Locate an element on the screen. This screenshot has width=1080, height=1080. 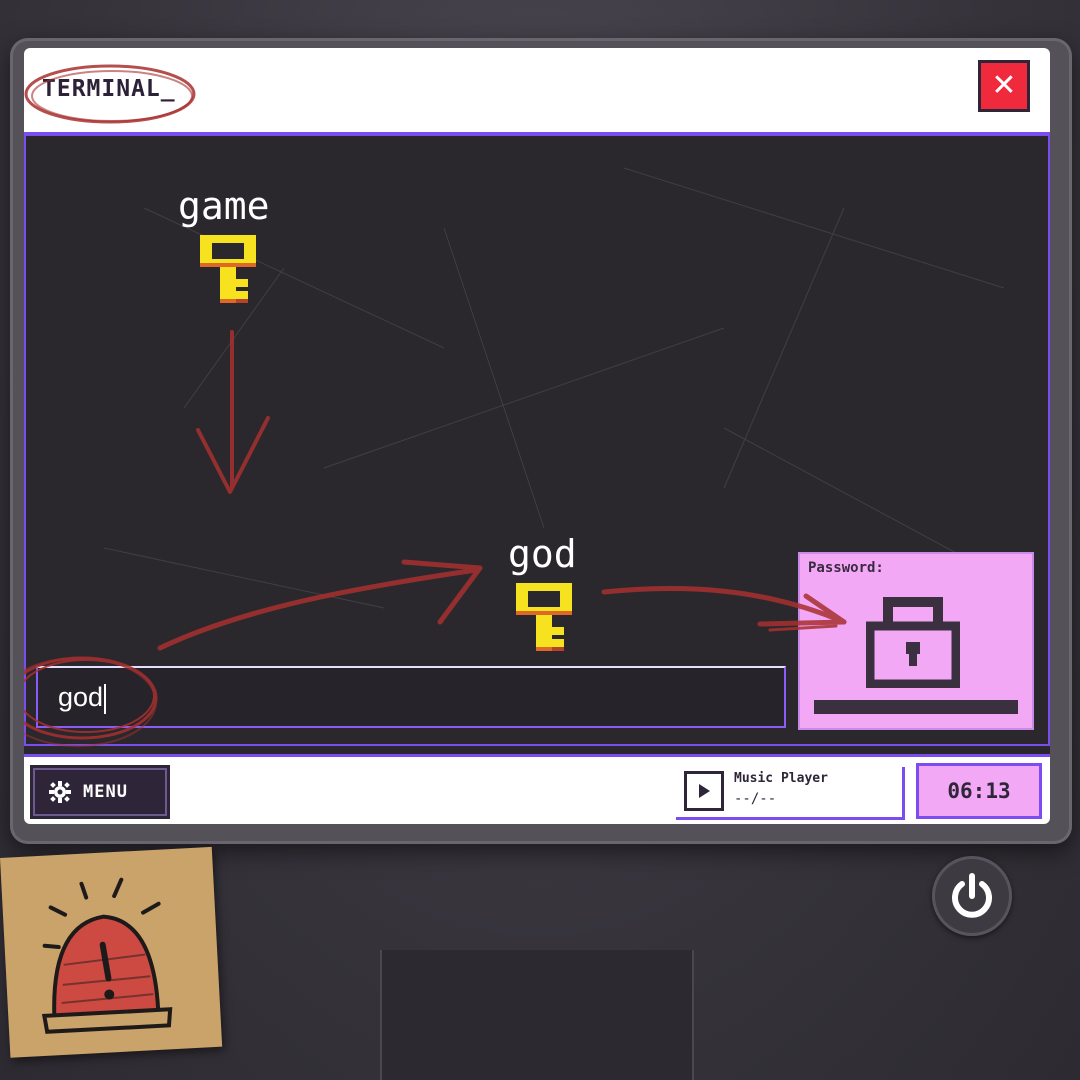
padlock-icon is located at coordinates (913, 642).